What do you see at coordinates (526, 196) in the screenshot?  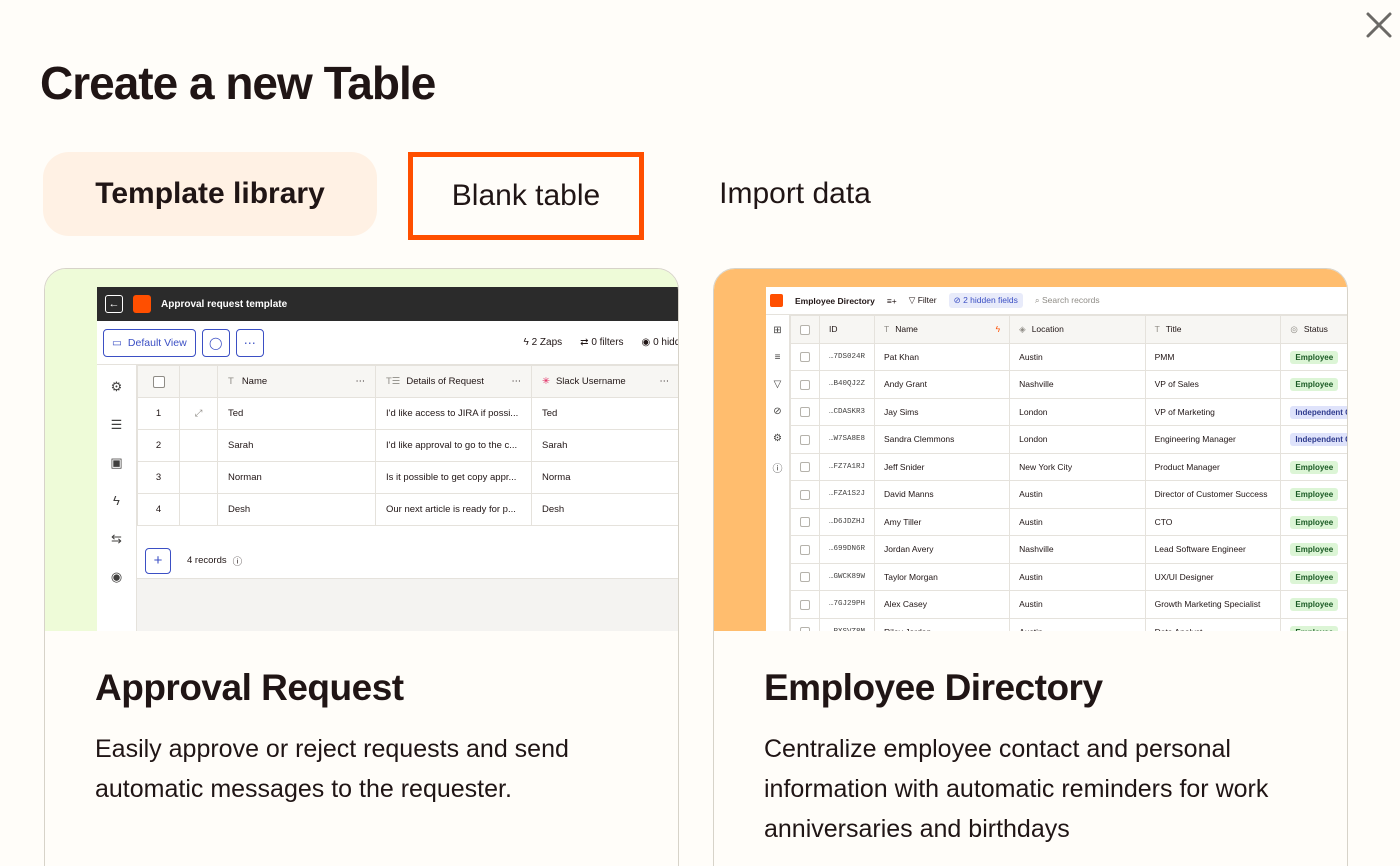 I see `tab-blank-table: Blank table` at bounding box center [526, 196].